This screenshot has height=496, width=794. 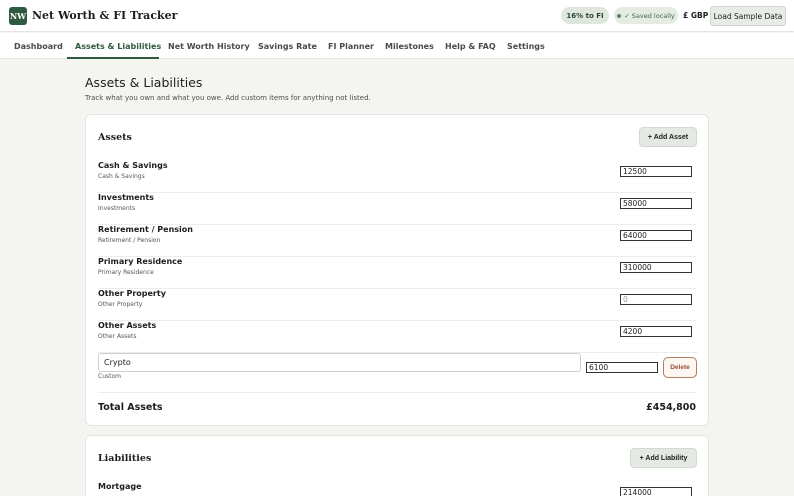 What do you see at coordinates (339, 362) in the screenshot?
I see `custom-asset-name-input` at bounding box center [339, 362].